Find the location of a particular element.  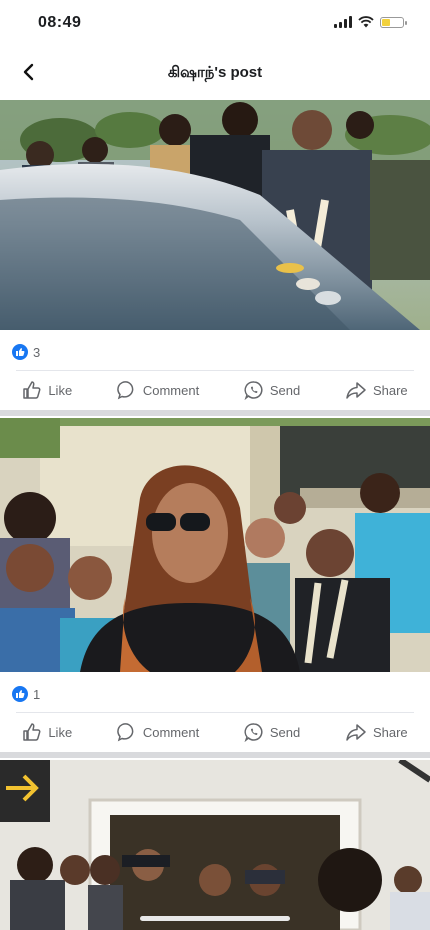

cellular-signal-icon is located at coordinates (343, 22).